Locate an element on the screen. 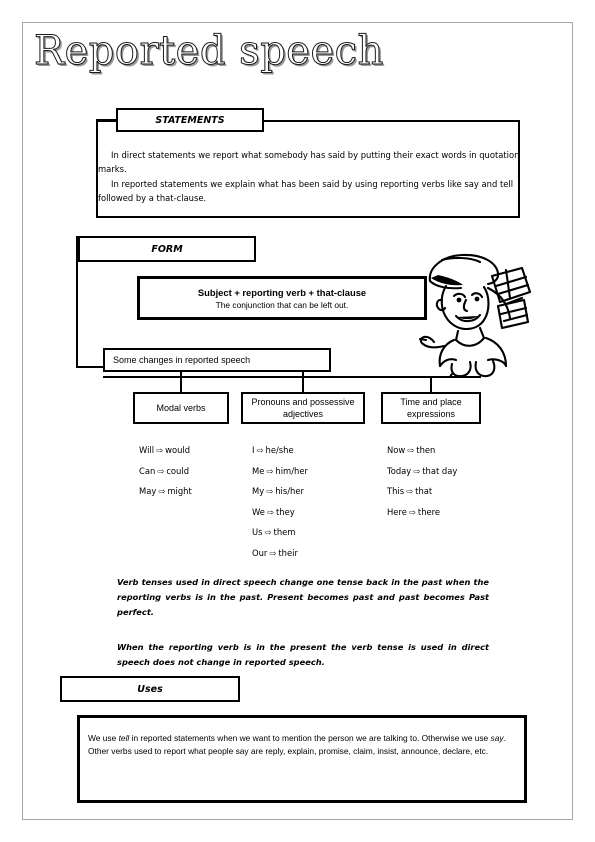  statements-connector-left is located at coordinates (107, 120).